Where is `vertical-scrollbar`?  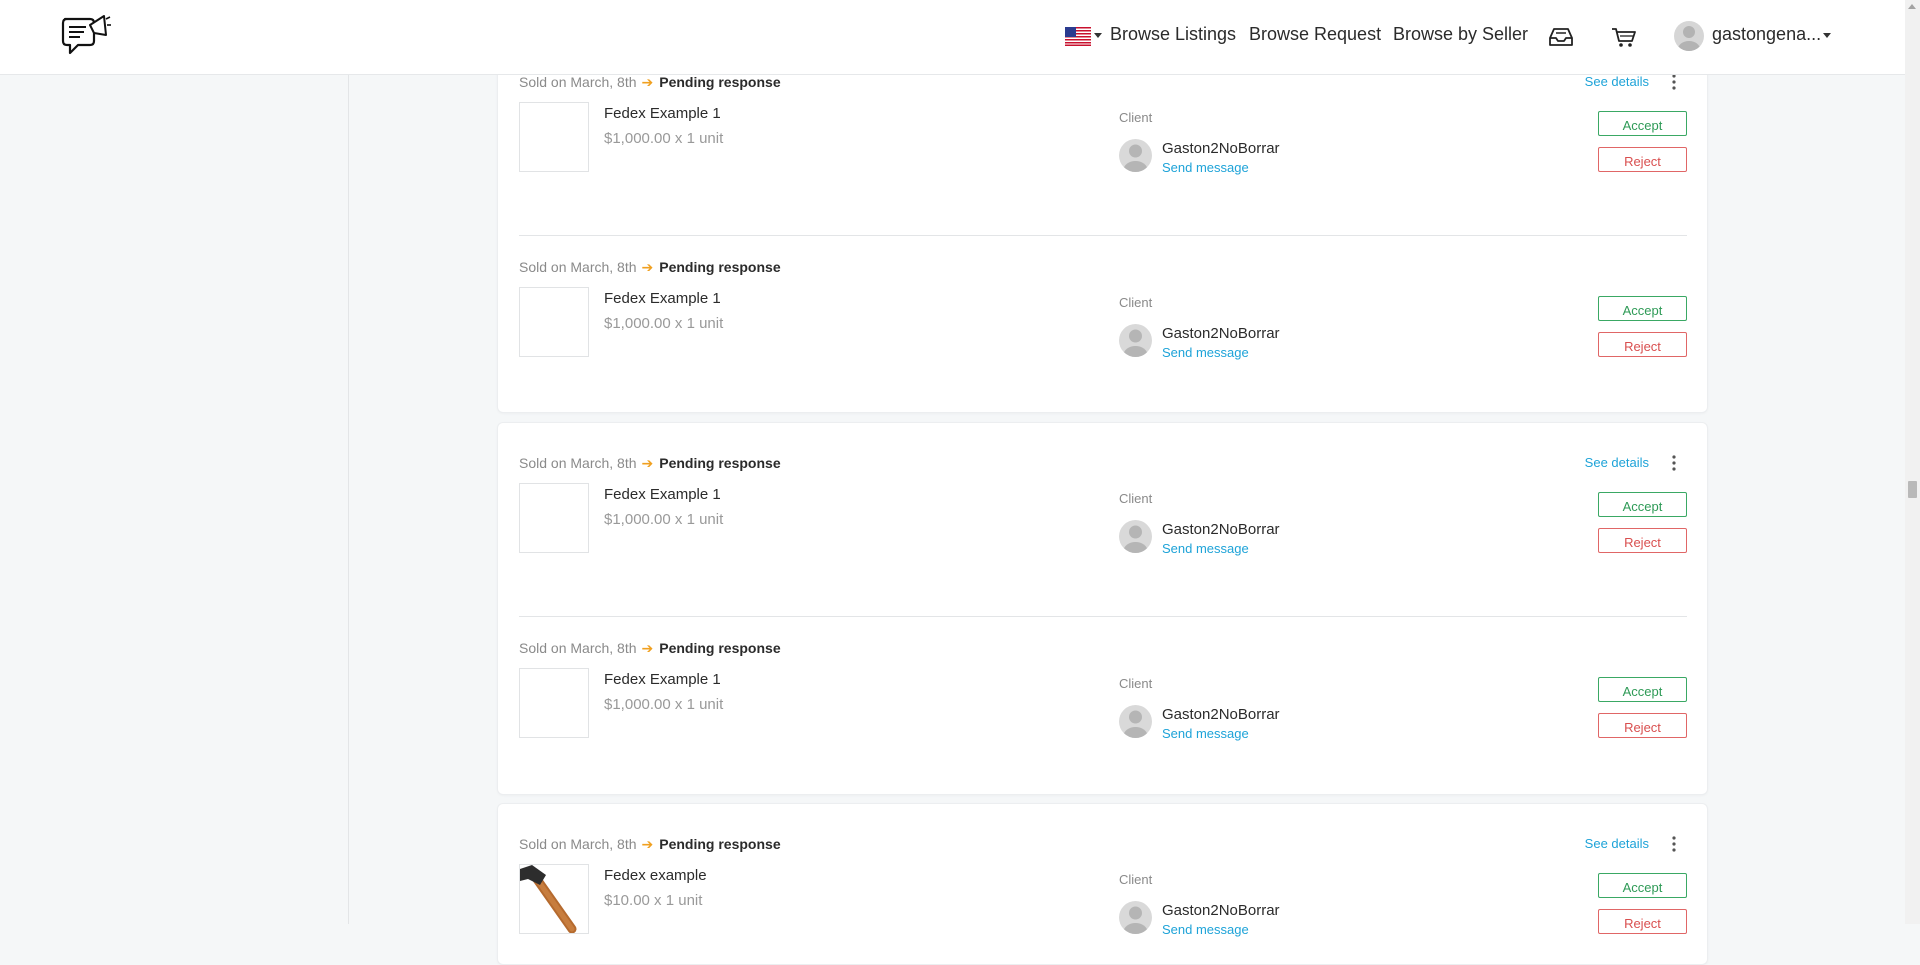 vertical-scrollbar is located at coordinates (1912, 462).